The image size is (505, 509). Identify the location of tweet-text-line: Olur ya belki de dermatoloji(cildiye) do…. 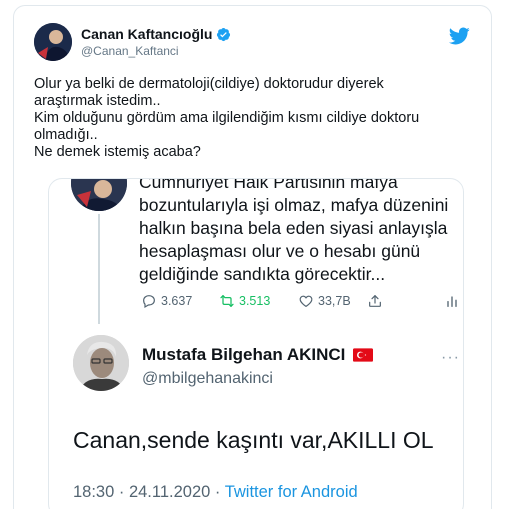
(209, 84).